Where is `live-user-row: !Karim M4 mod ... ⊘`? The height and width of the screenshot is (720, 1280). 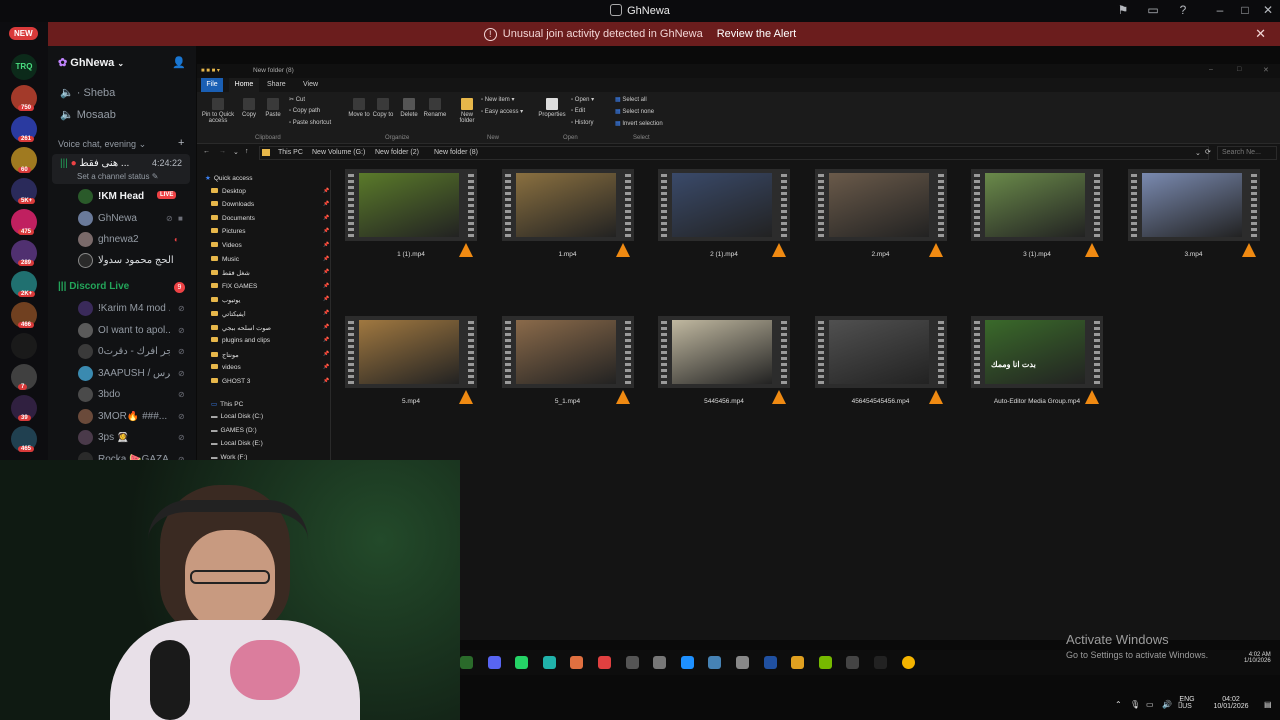
live-user-row: !Karim M4 mod ... ⊘ is located at coordinates (136, 308).